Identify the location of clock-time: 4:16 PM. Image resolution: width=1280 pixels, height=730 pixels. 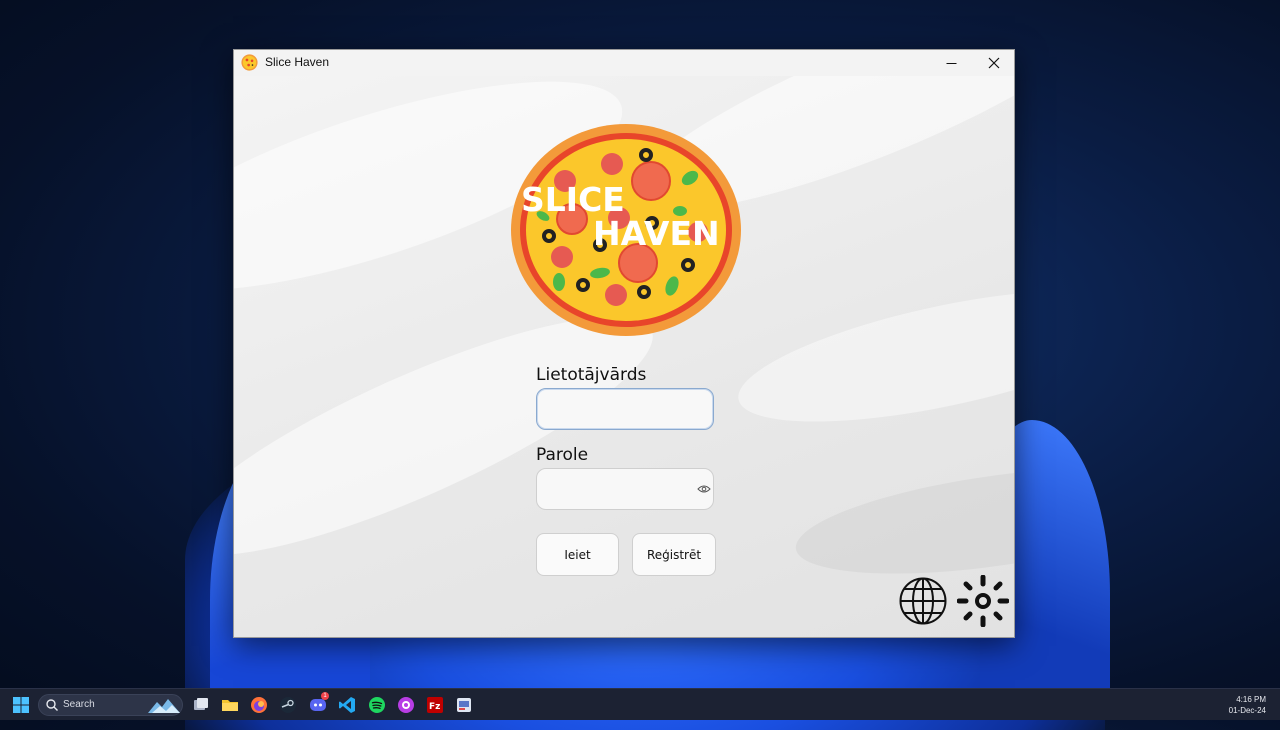
(1251, 699).